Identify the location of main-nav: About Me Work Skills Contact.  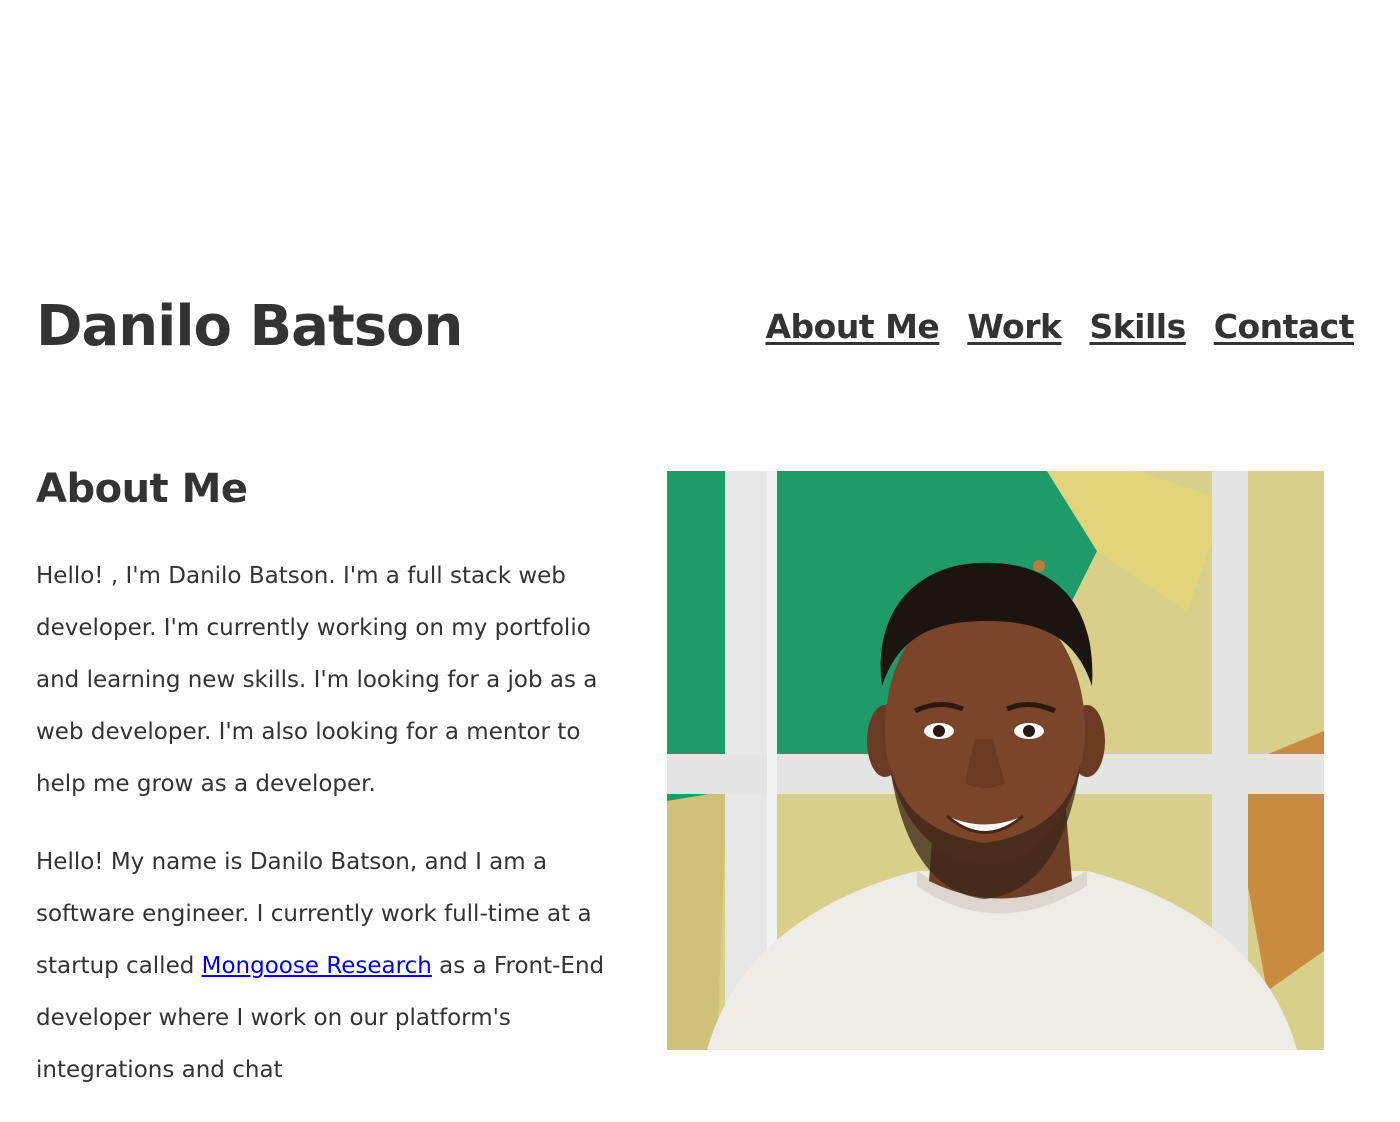
(1060, 326).